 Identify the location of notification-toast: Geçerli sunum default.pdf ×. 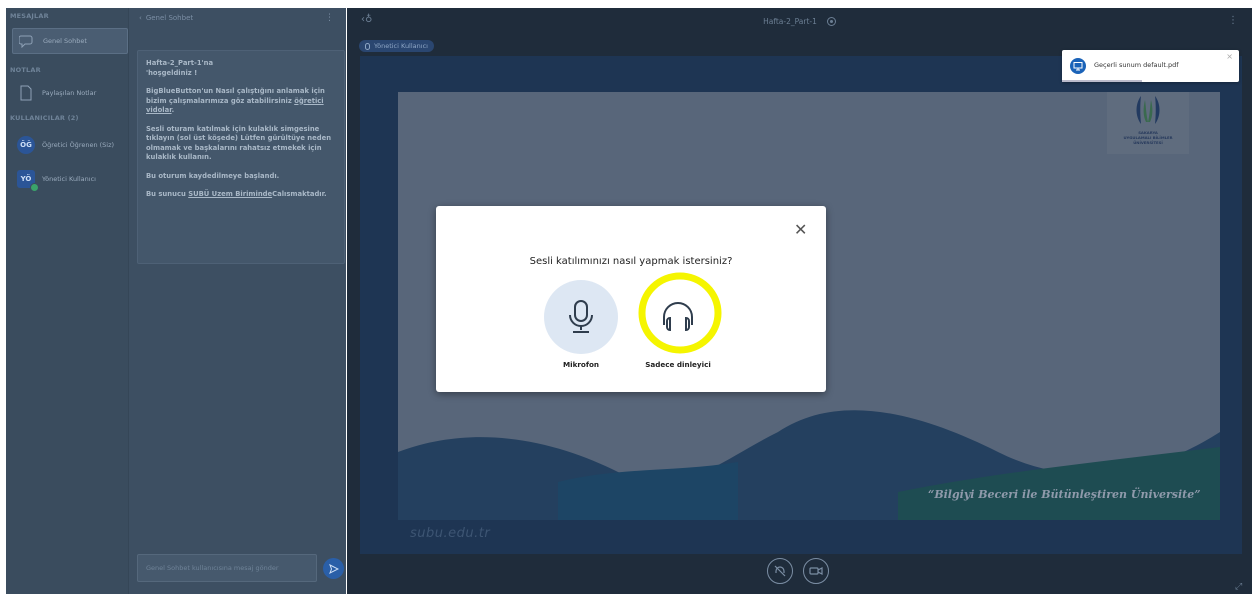
(1150, 66).